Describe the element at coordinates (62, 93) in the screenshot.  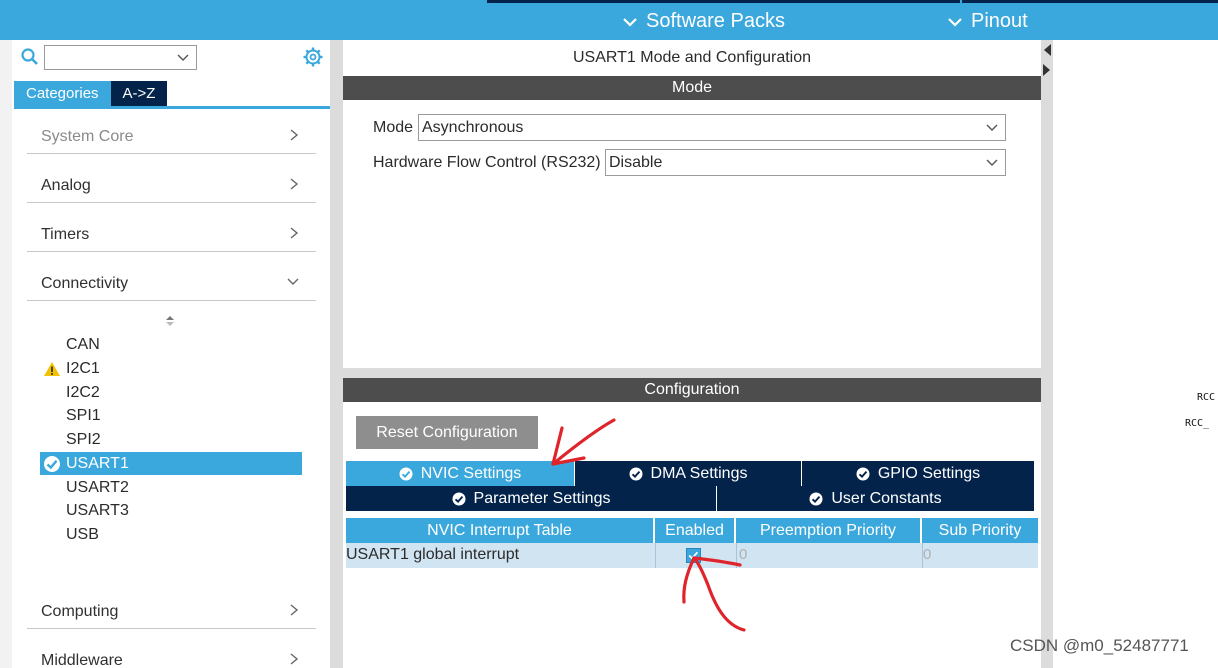
I see `tab-categories: Categories` at that location.